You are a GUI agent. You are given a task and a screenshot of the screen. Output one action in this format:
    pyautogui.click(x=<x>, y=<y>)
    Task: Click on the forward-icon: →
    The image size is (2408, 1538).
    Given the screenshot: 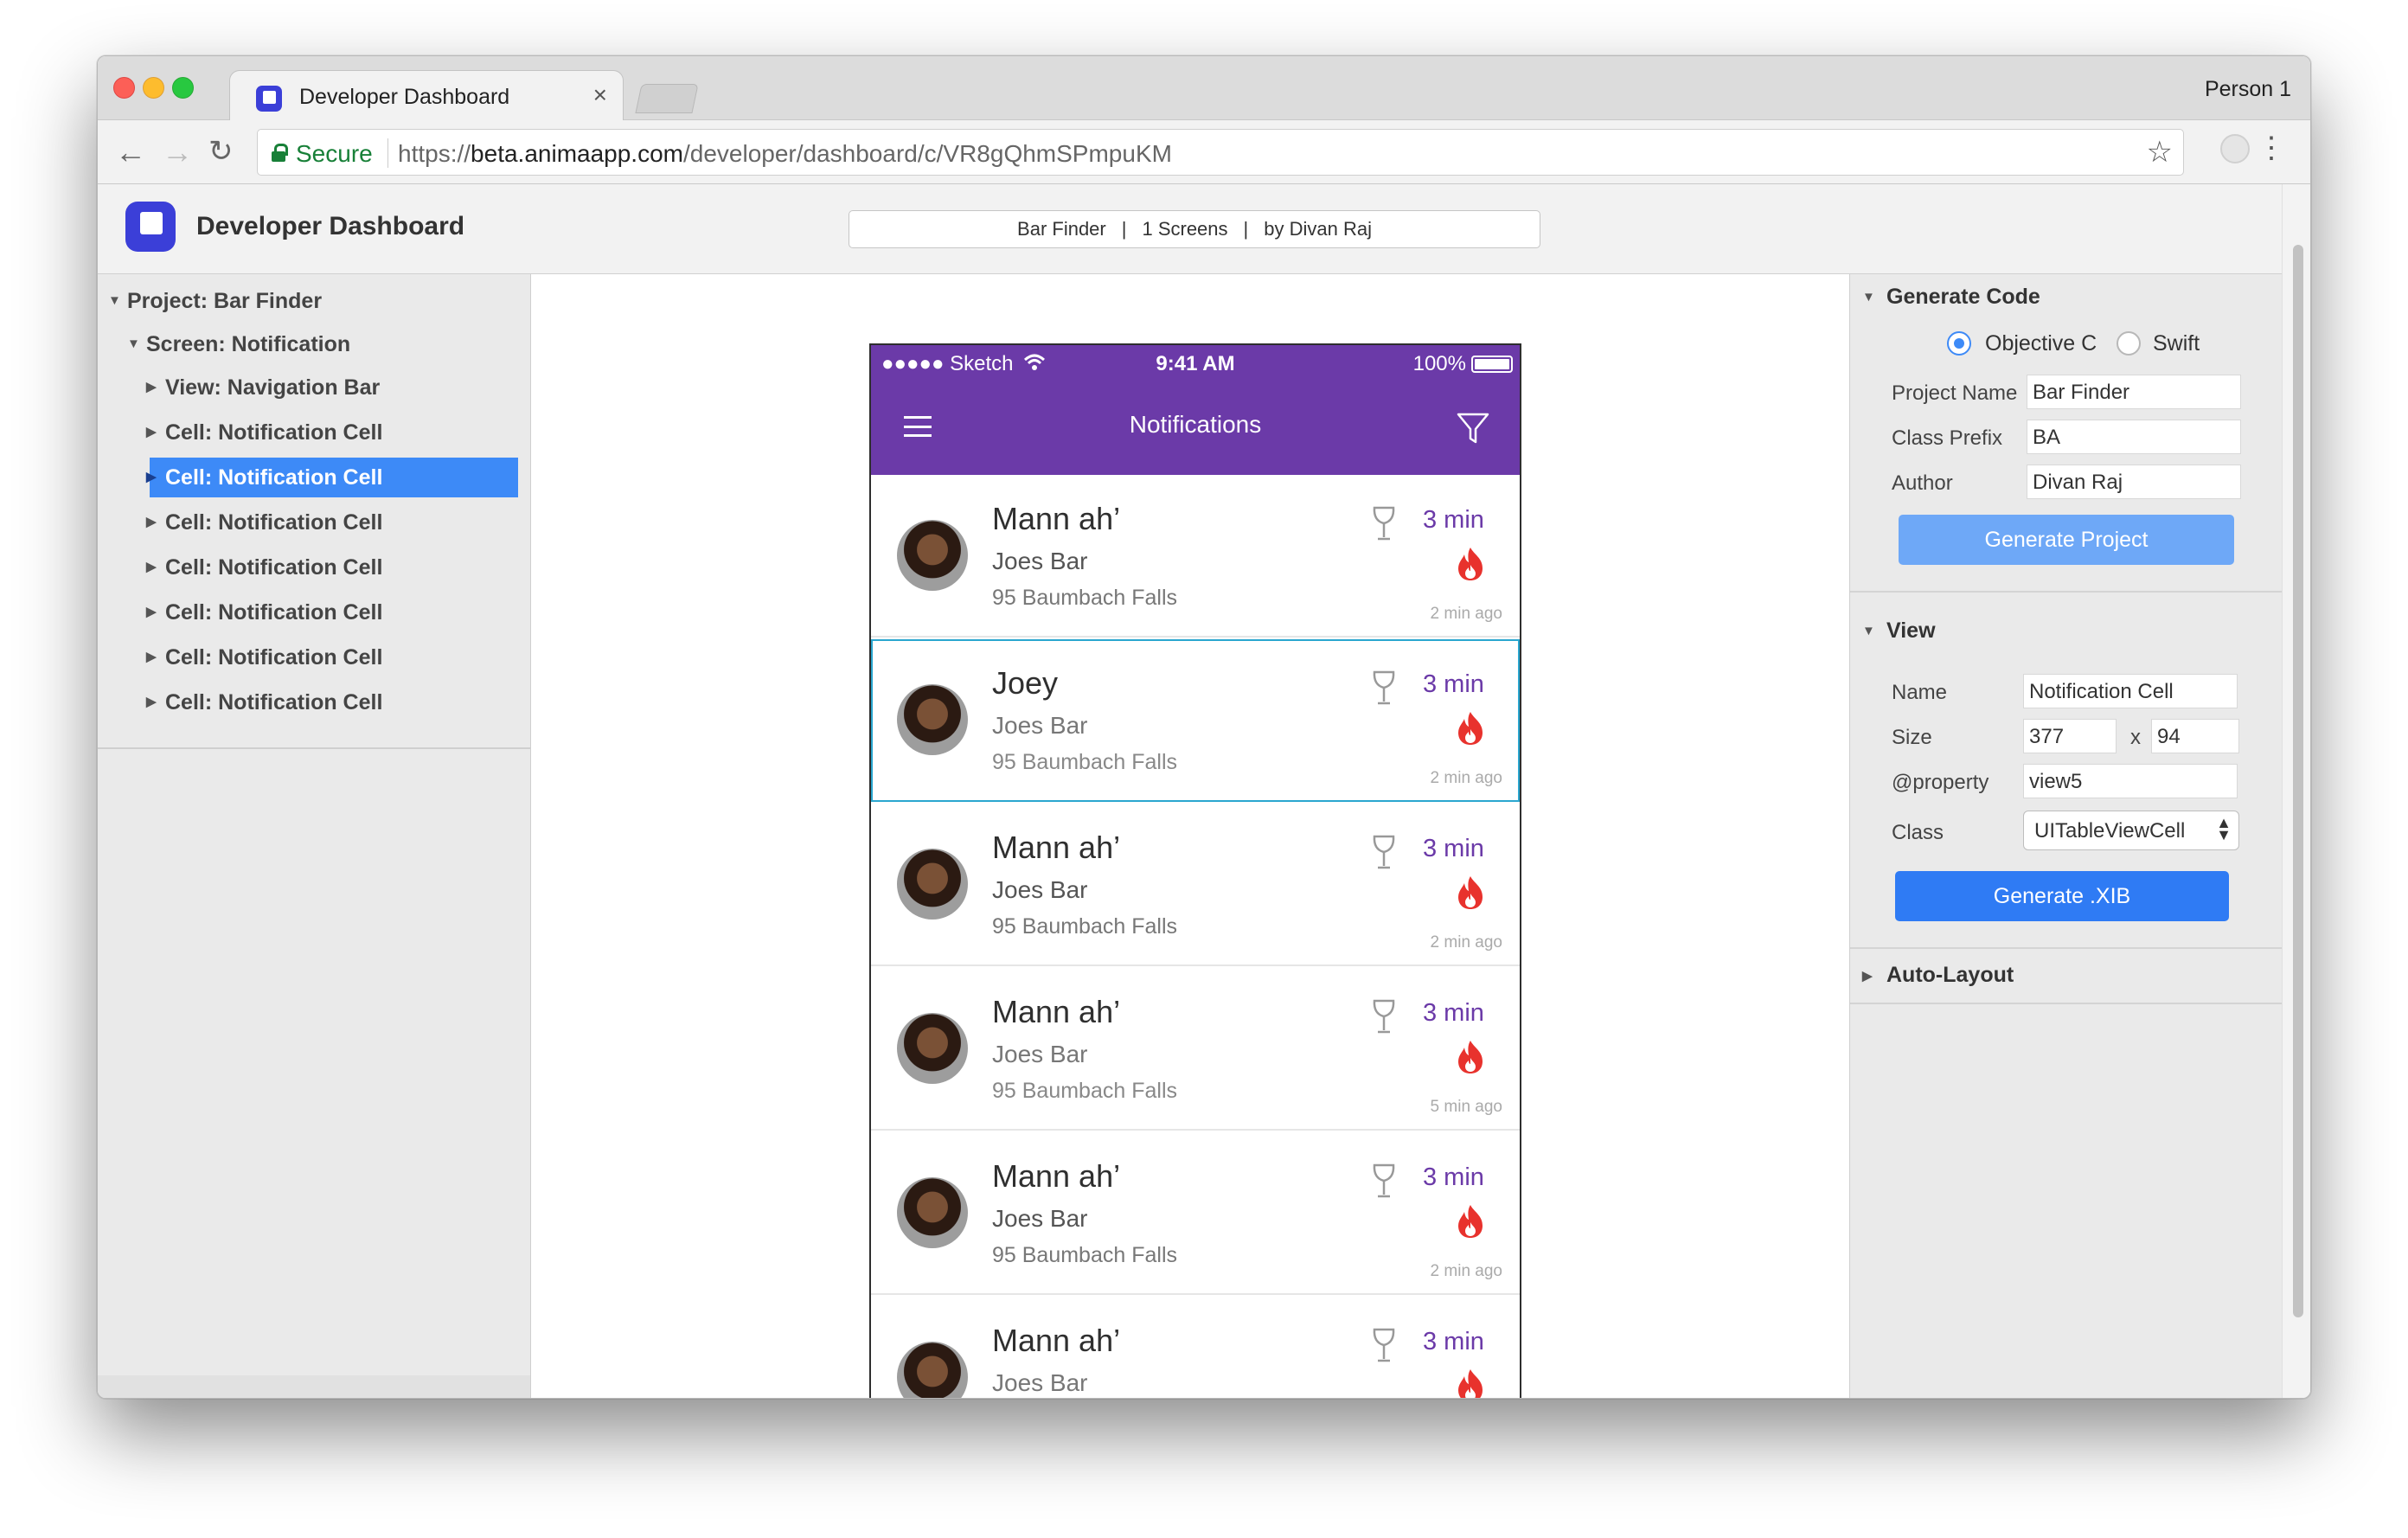 What is the action you would take?
    pyautogui.click(x=177, y=152)
    